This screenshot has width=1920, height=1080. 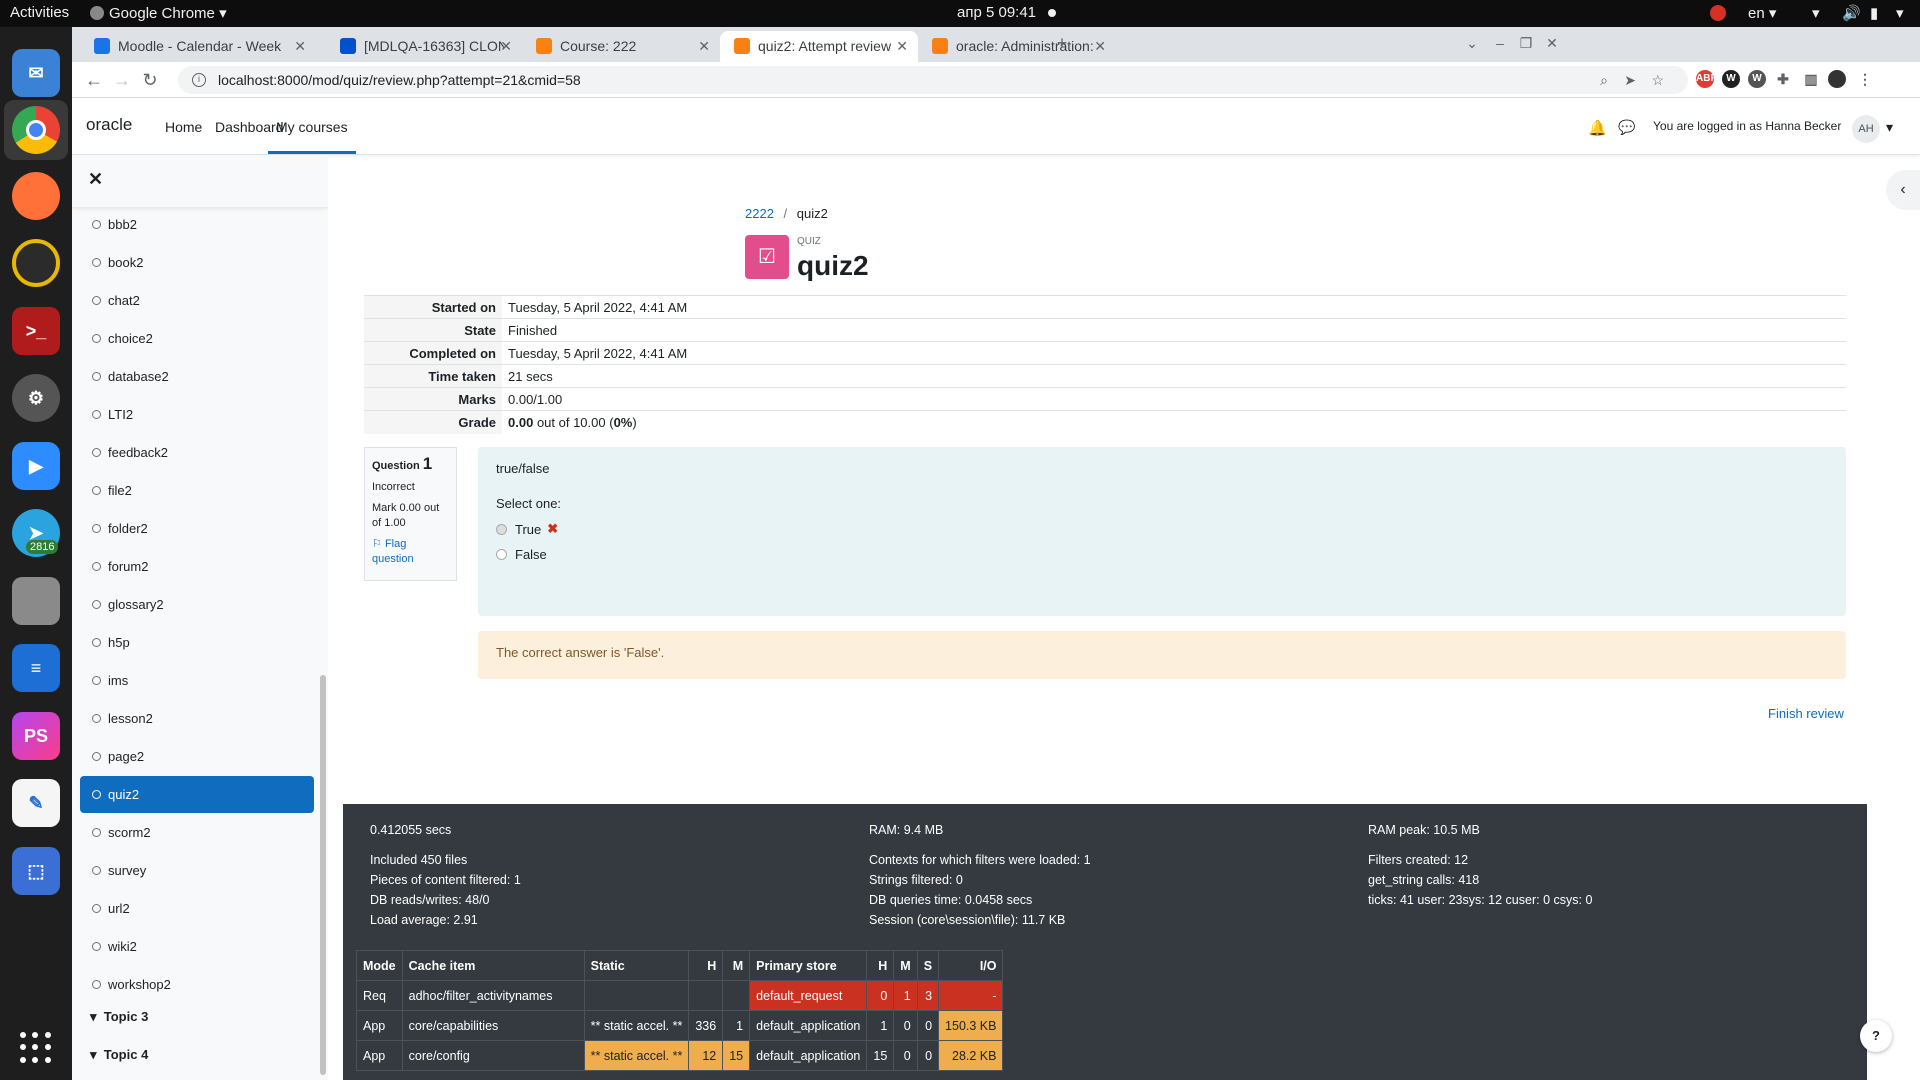 What do you see at coordinates (1851, 13) in the screenshot?
I see `volume-icon: 🔊` at bounding box center [1851, 13].